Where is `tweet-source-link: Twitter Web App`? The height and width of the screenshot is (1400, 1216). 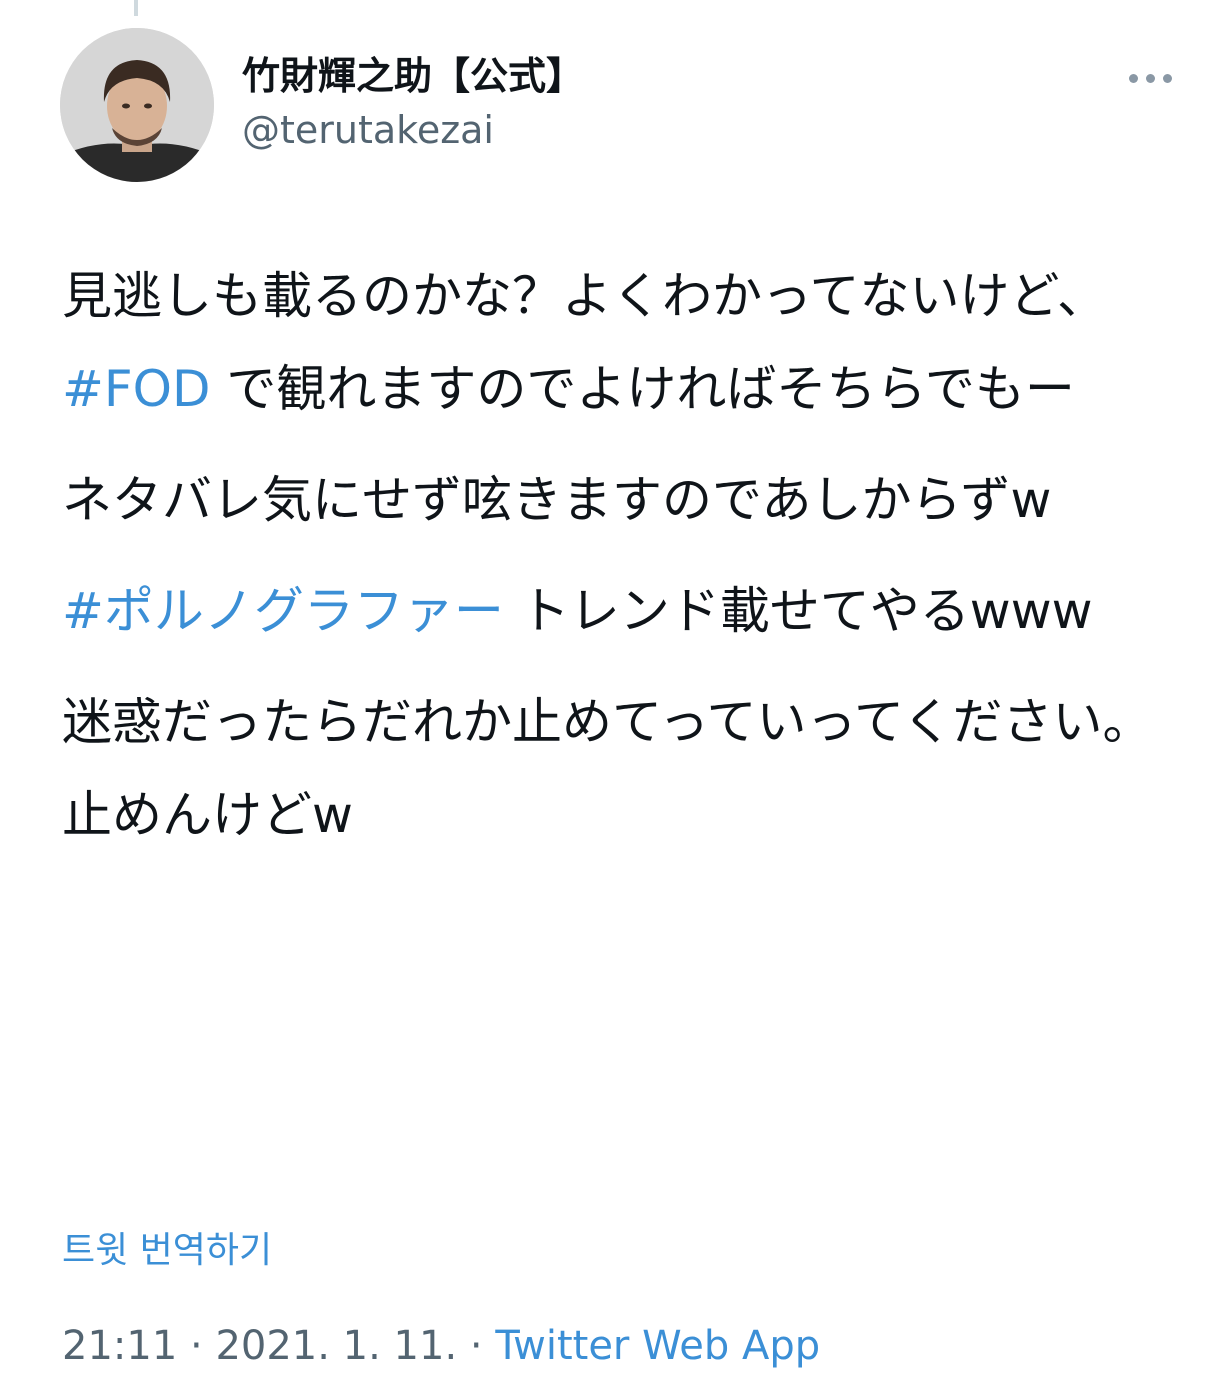
tweet-source-link: Twitter Web App is located at coordinates (657, 1346).